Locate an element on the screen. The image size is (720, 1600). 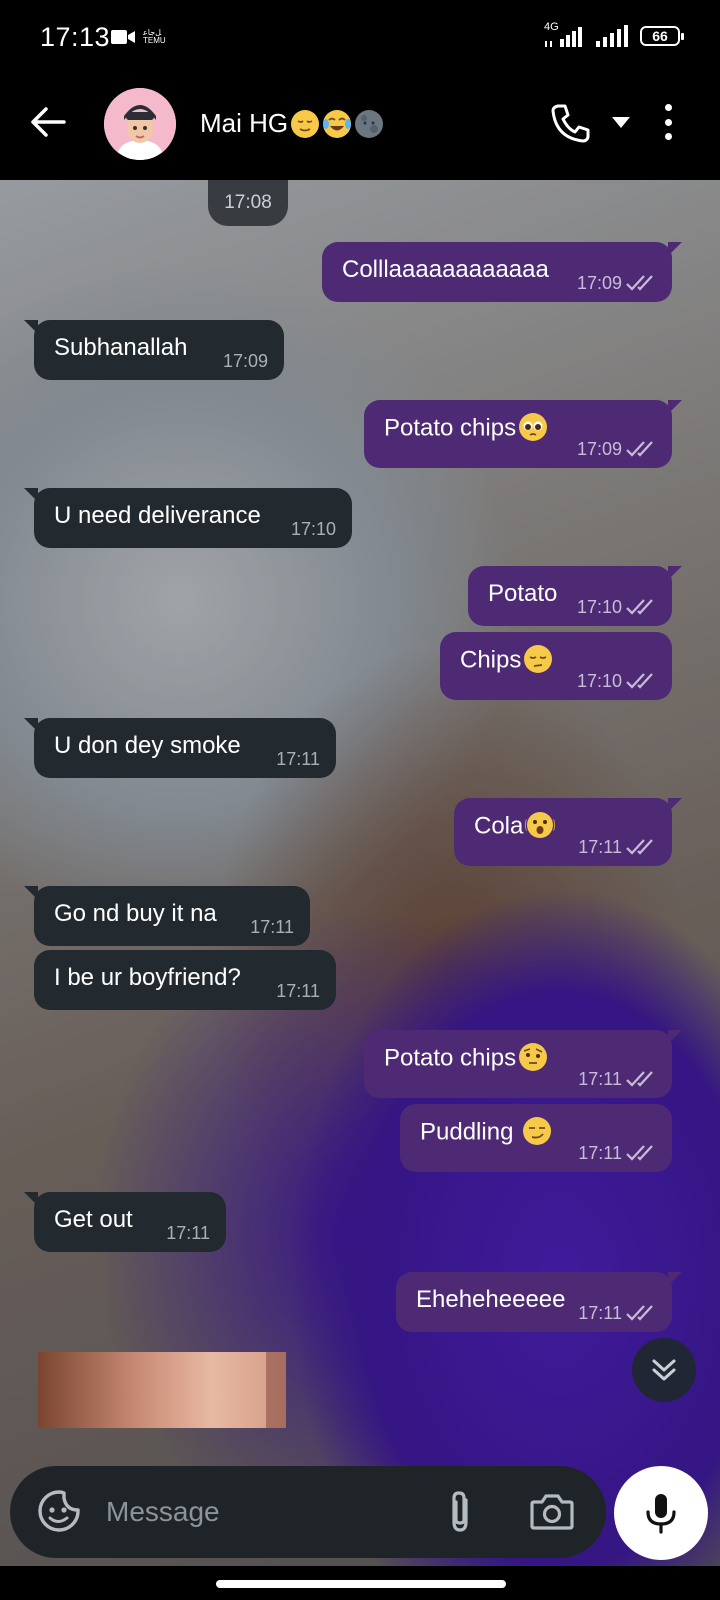
message-incoming: U need deliverance 17:10 is located at coordinates (188, 518).